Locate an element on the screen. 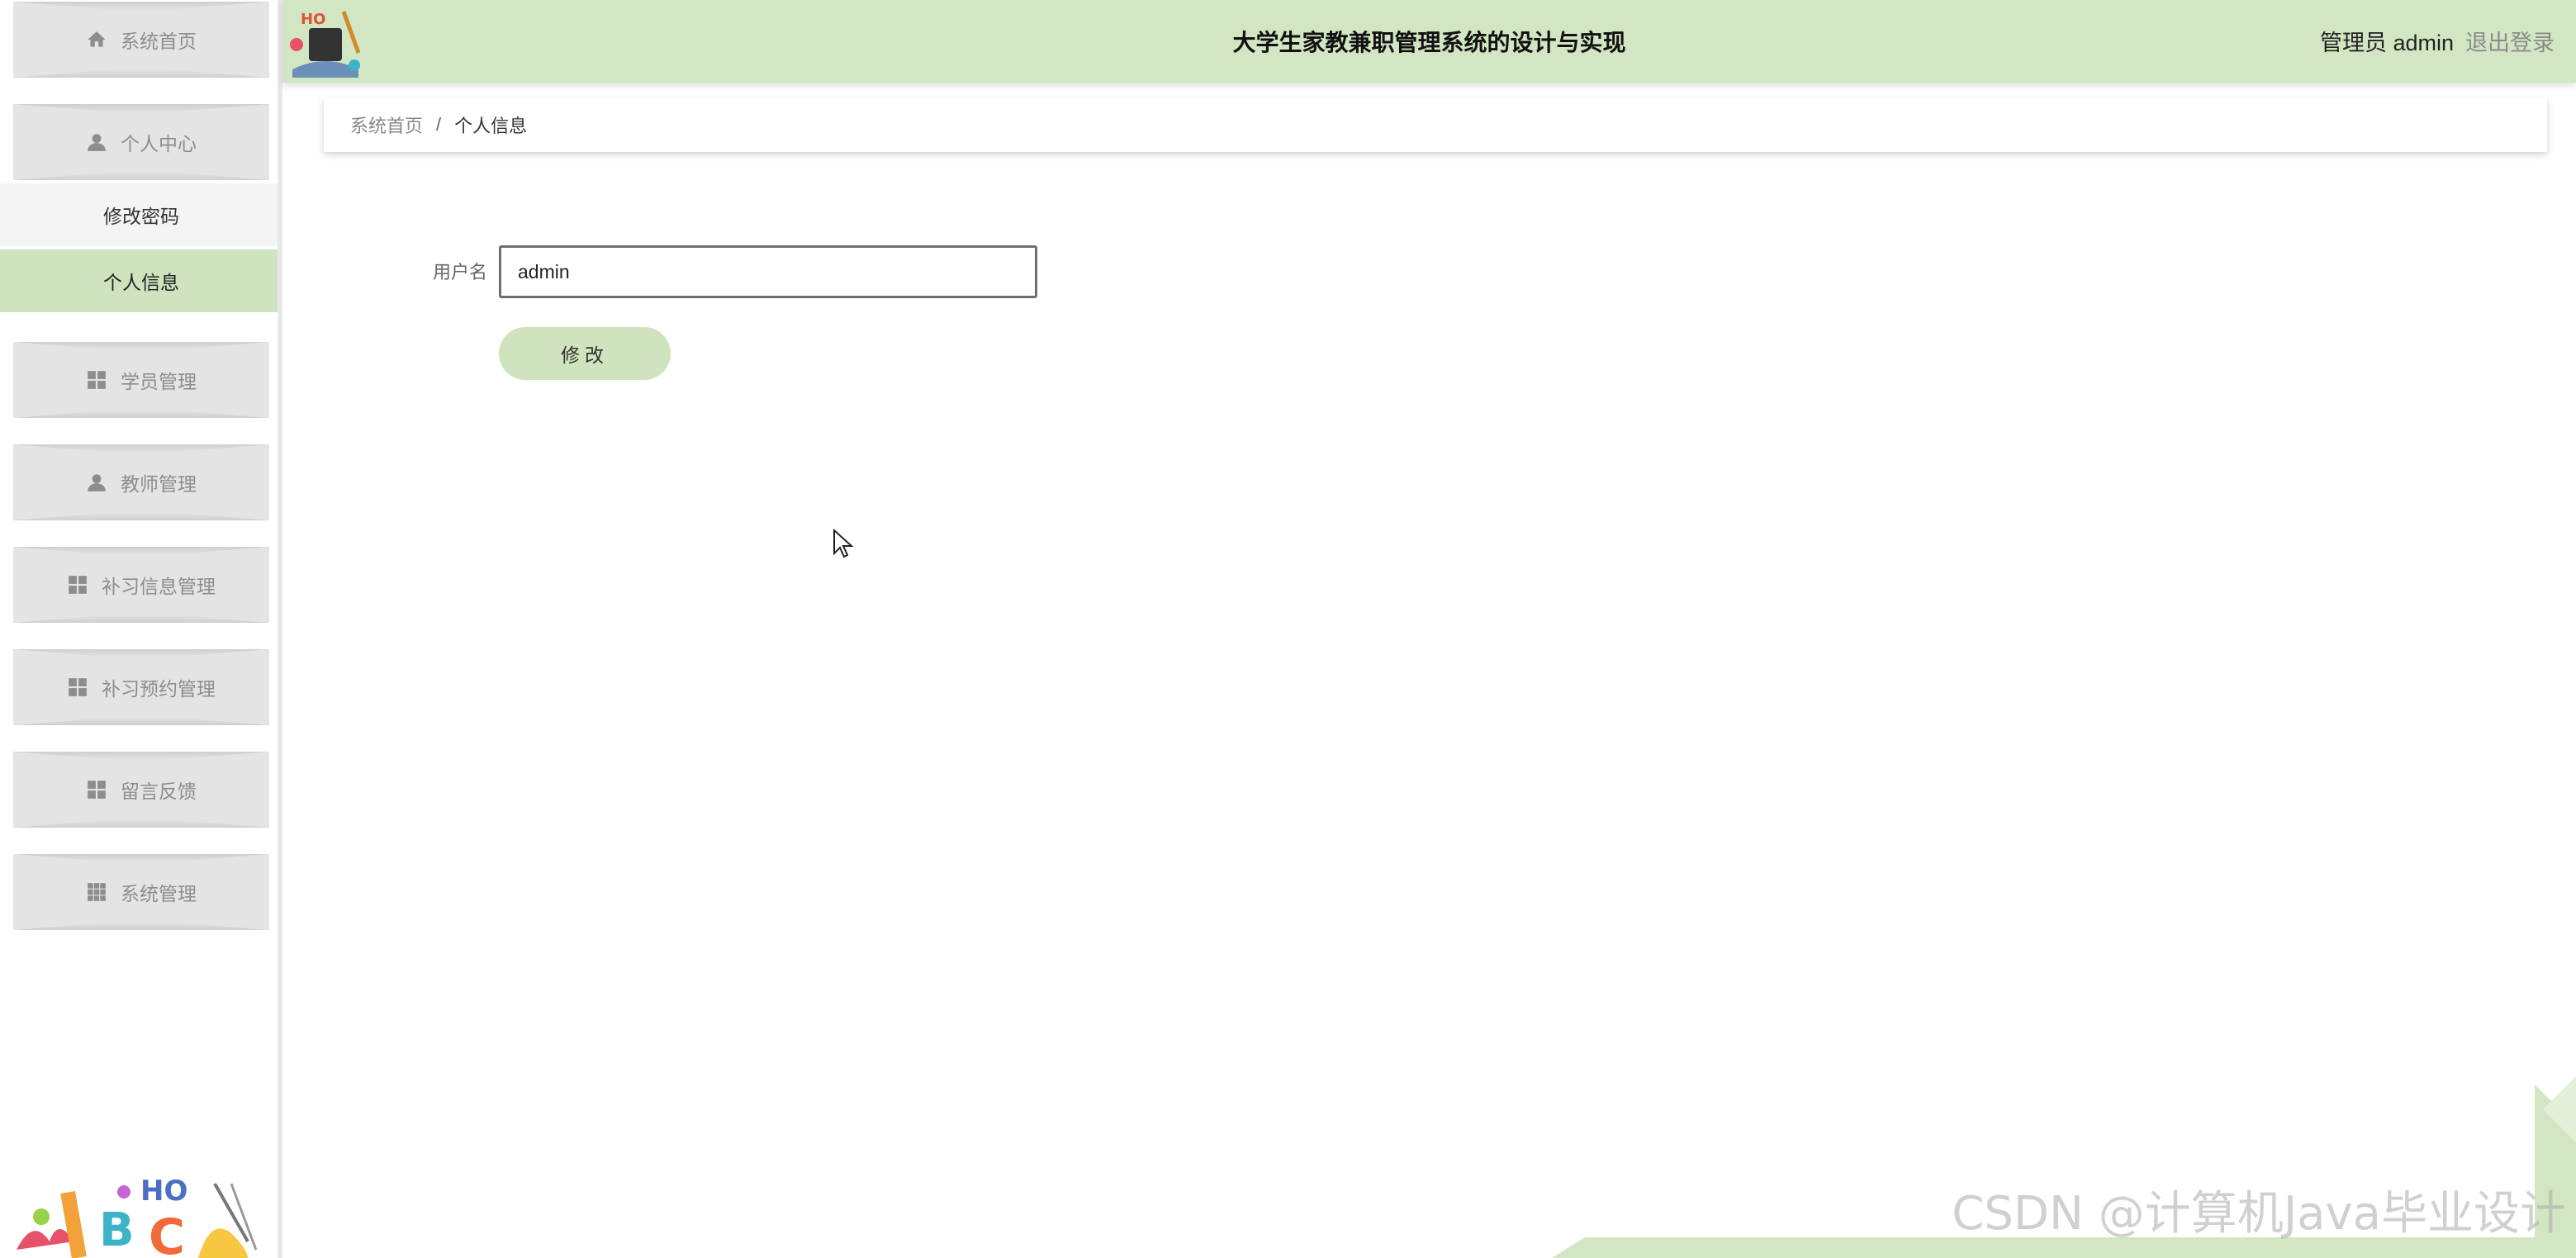 This screenshot has width=2576, height=1258. sidebar-item-label: 教师管理 is located at coordinates (159, 484).